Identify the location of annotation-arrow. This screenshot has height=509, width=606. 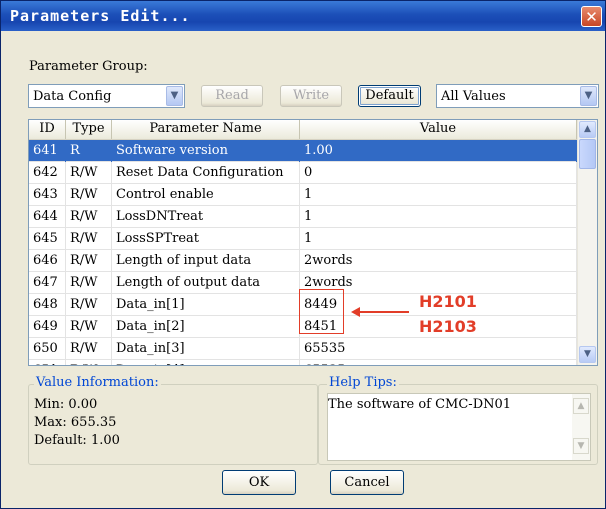
(383, 312).